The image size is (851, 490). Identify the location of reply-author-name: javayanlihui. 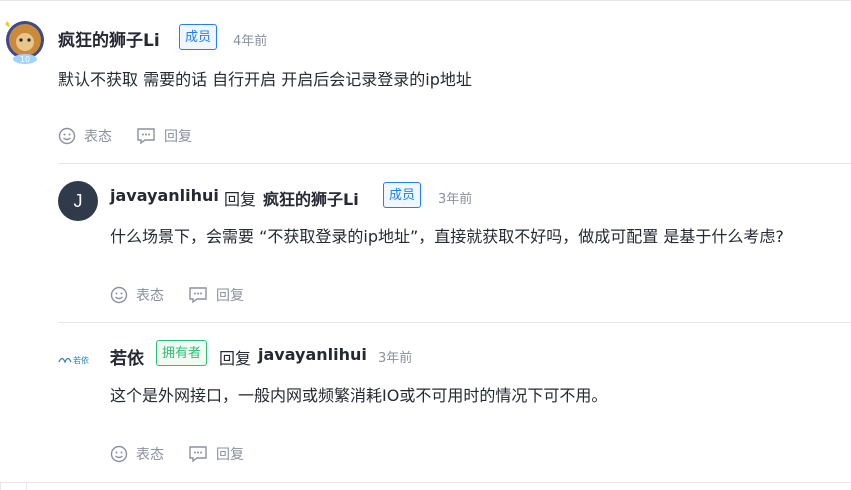
(164, 195).